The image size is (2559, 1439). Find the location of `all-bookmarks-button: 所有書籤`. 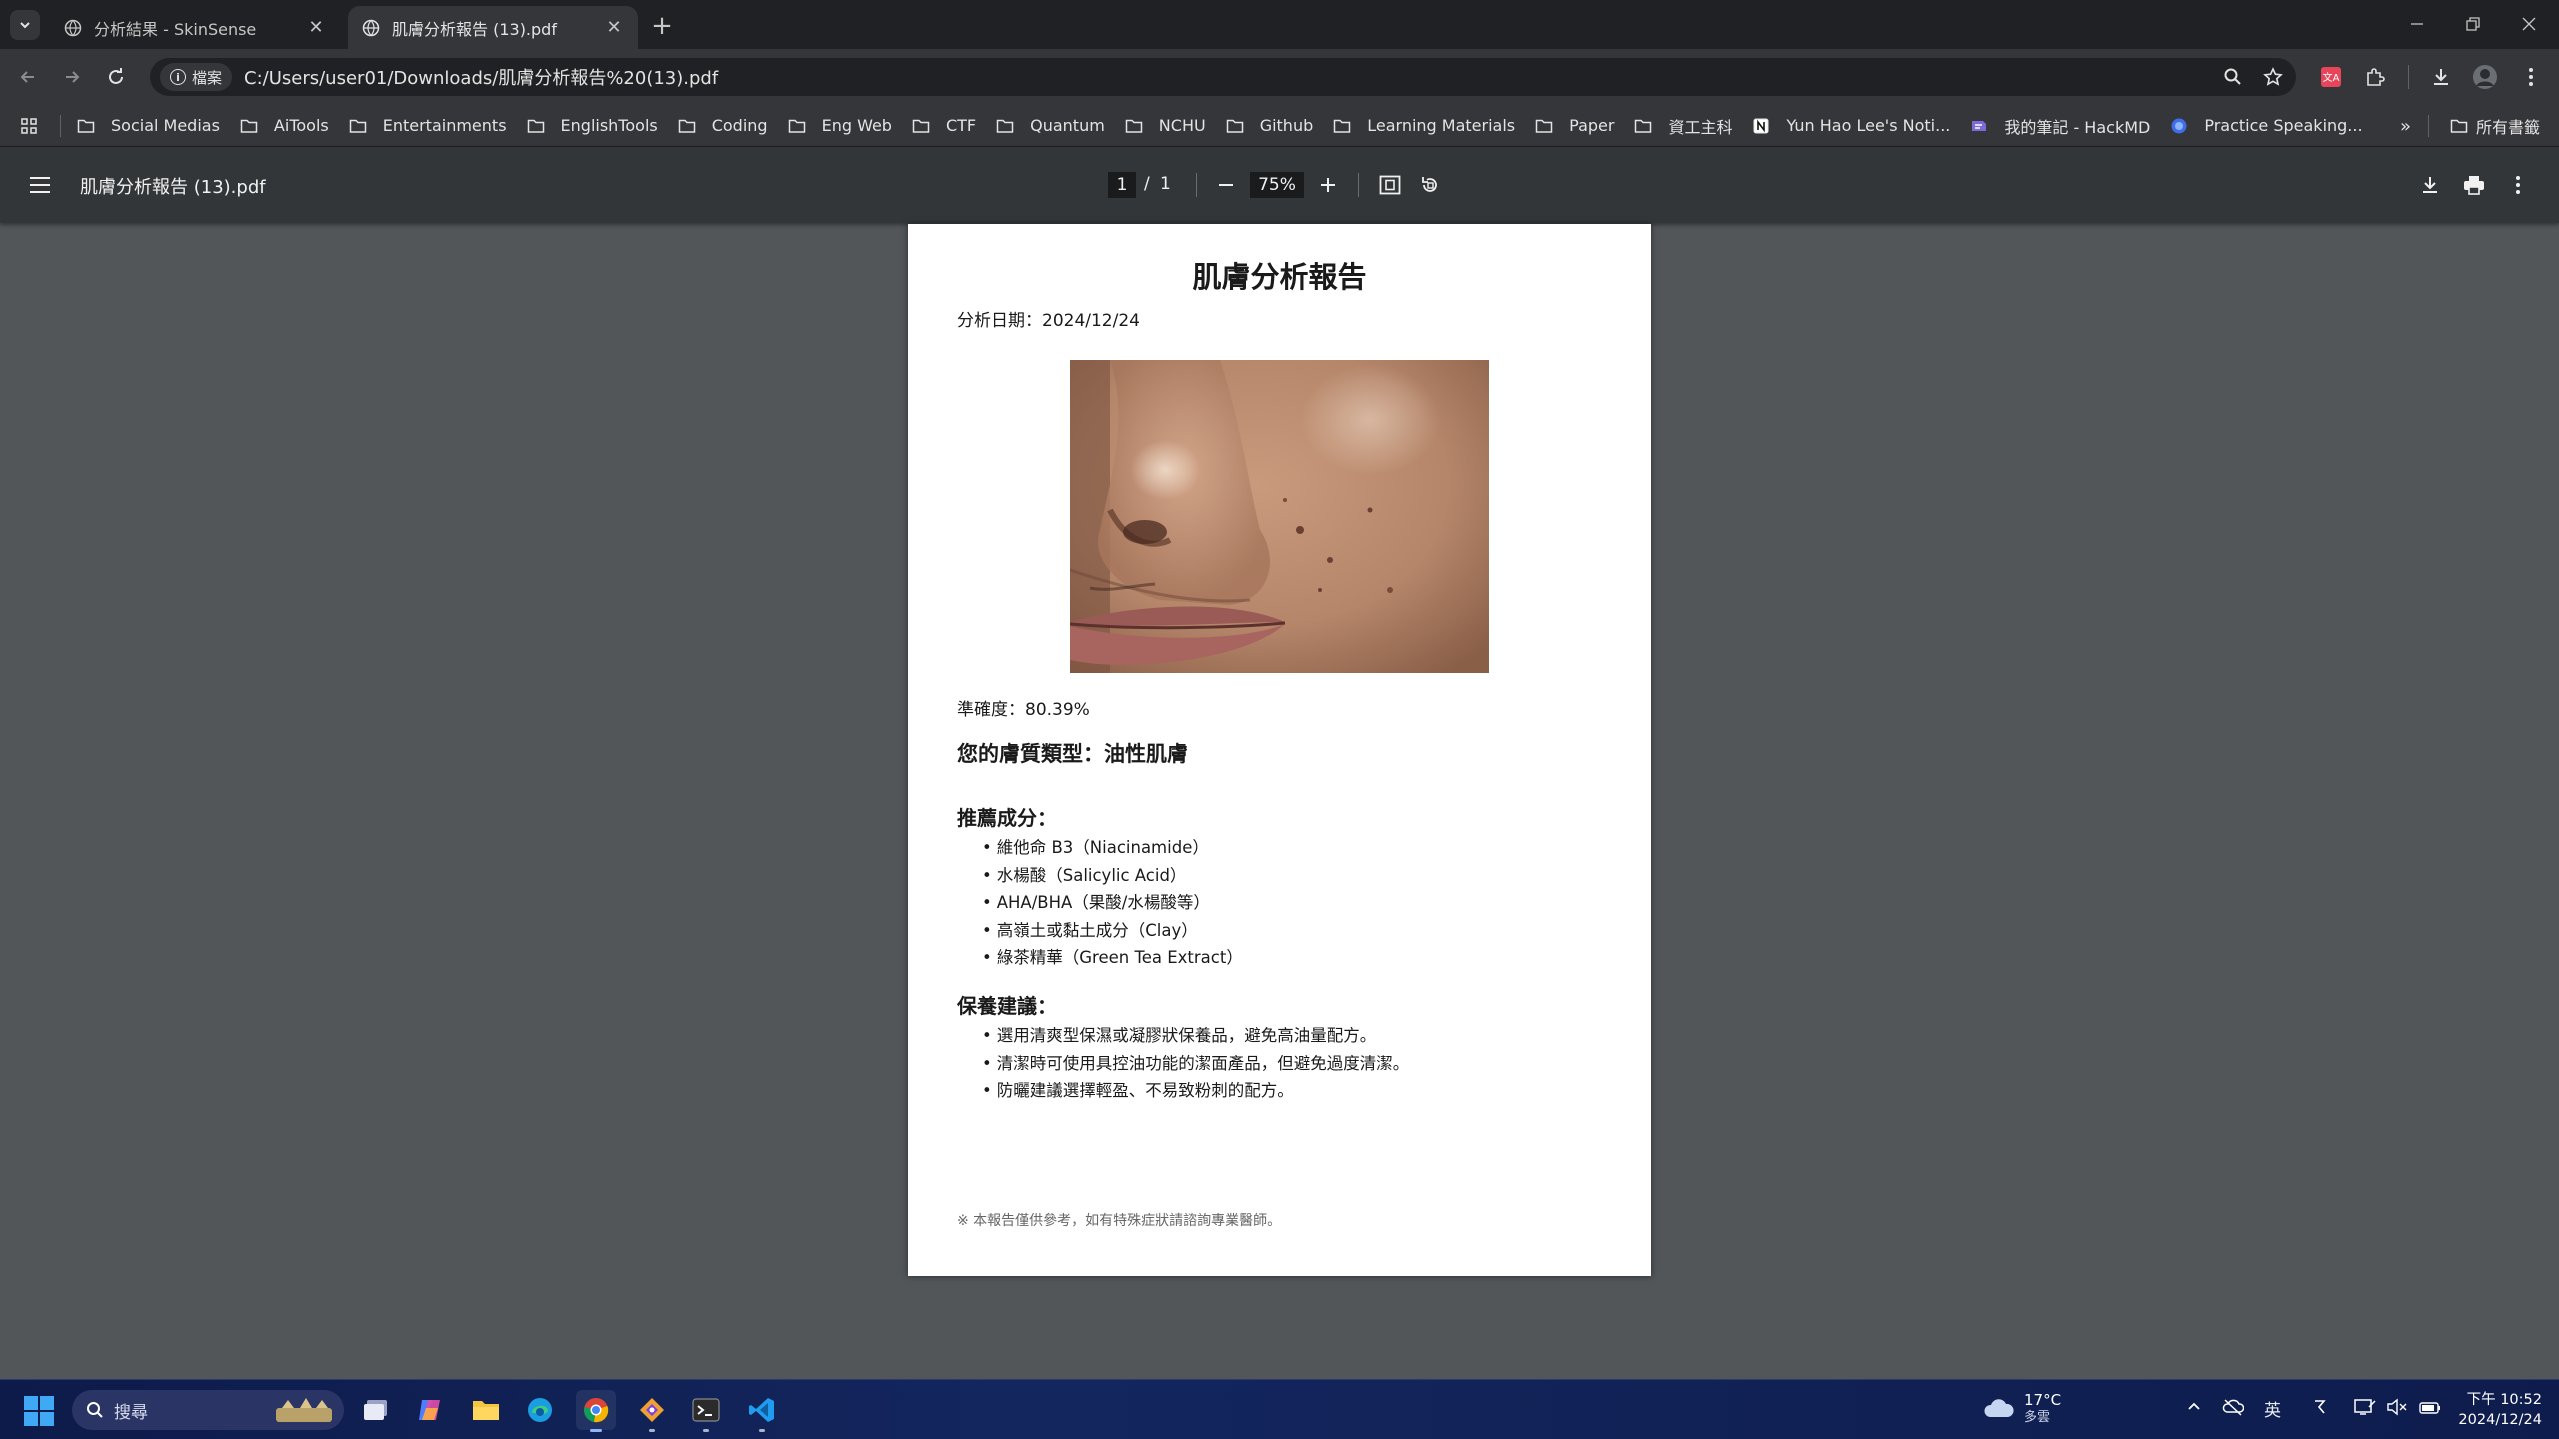

all-bookmarks-button: 所有書籤 is located at coordinates (2495, 126).